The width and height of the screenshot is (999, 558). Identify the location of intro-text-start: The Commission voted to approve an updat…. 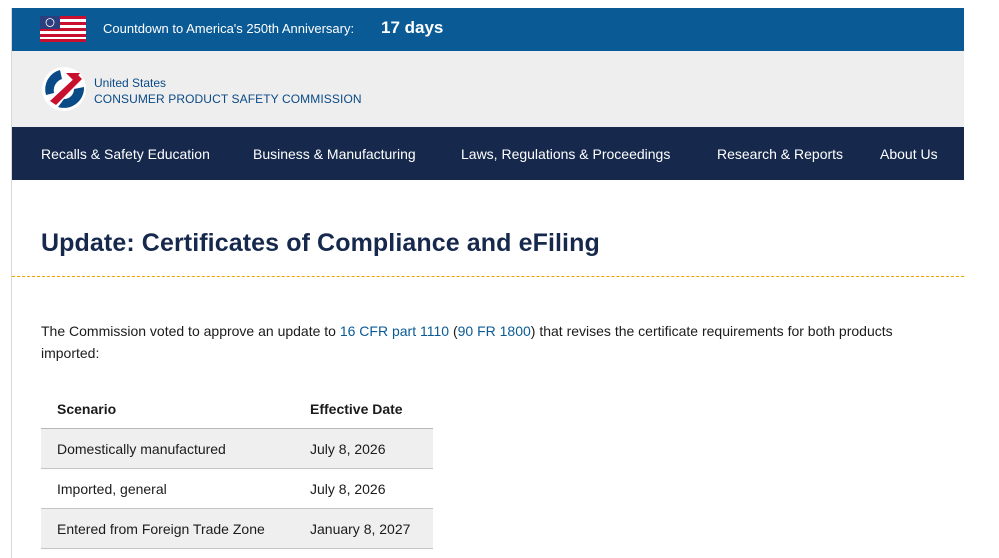
(190, 331).